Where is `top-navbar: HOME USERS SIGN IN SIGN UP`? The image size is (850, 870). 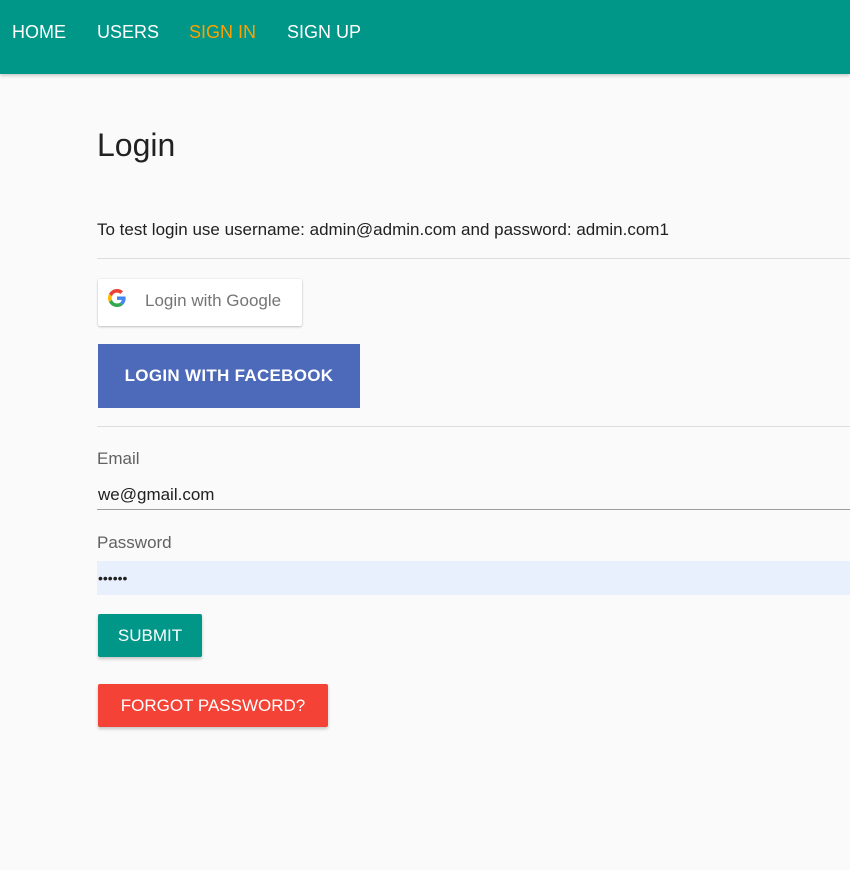 top-navbar: HOME USERS SIGN IN SIGN UP is located at coordinates (425, 37).